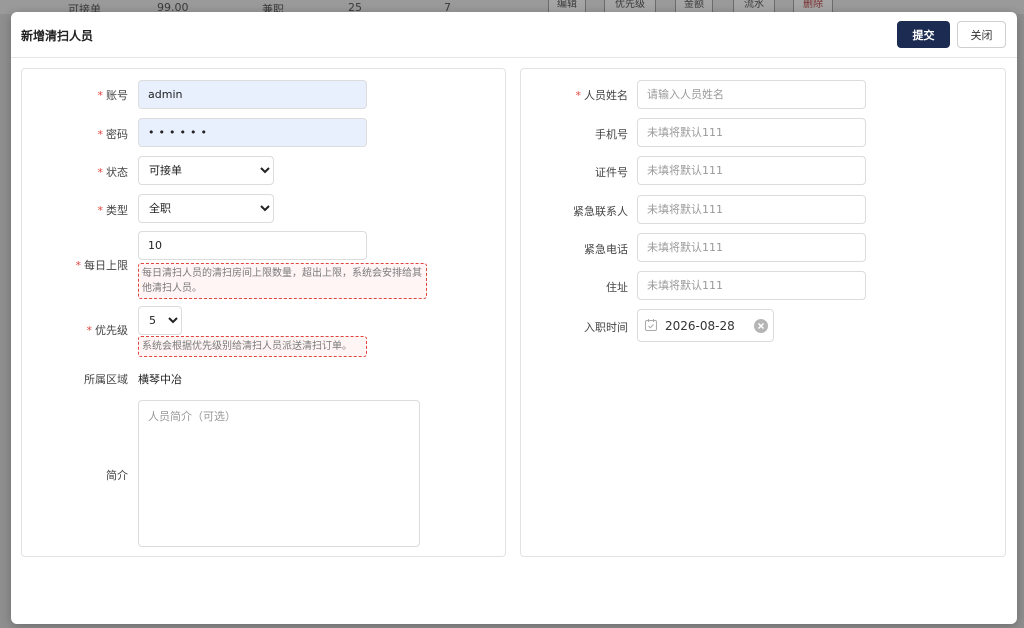 The image size is (1024, 628). I want to click on emergency-contact-input, so click(751, 209).